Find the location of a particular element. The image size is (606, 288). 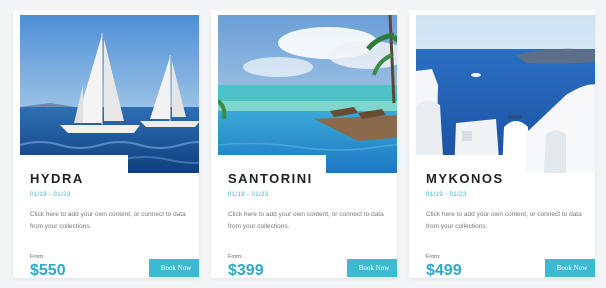

destination-title: MYKONOS is located at coordinates (465, 178).